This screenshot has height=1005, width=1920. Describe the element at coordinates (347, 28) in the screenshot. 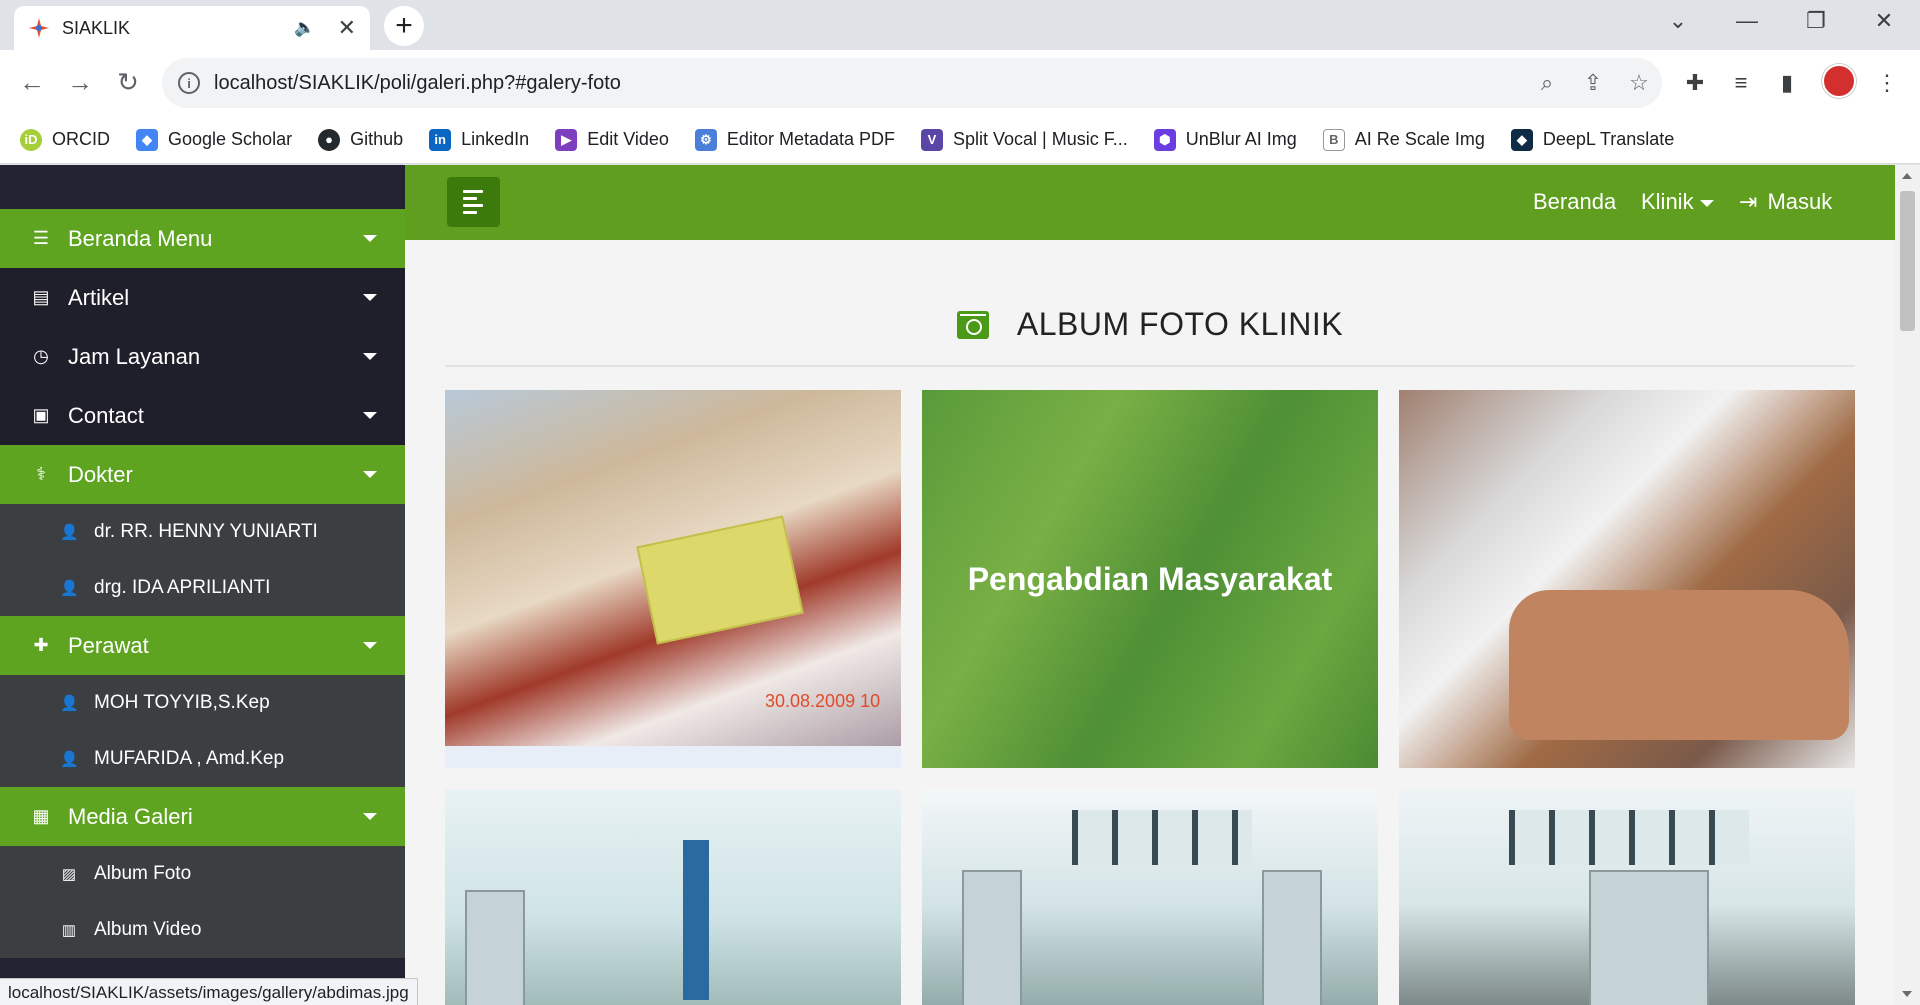

I see `close-tab-icon: ✕` at that location.